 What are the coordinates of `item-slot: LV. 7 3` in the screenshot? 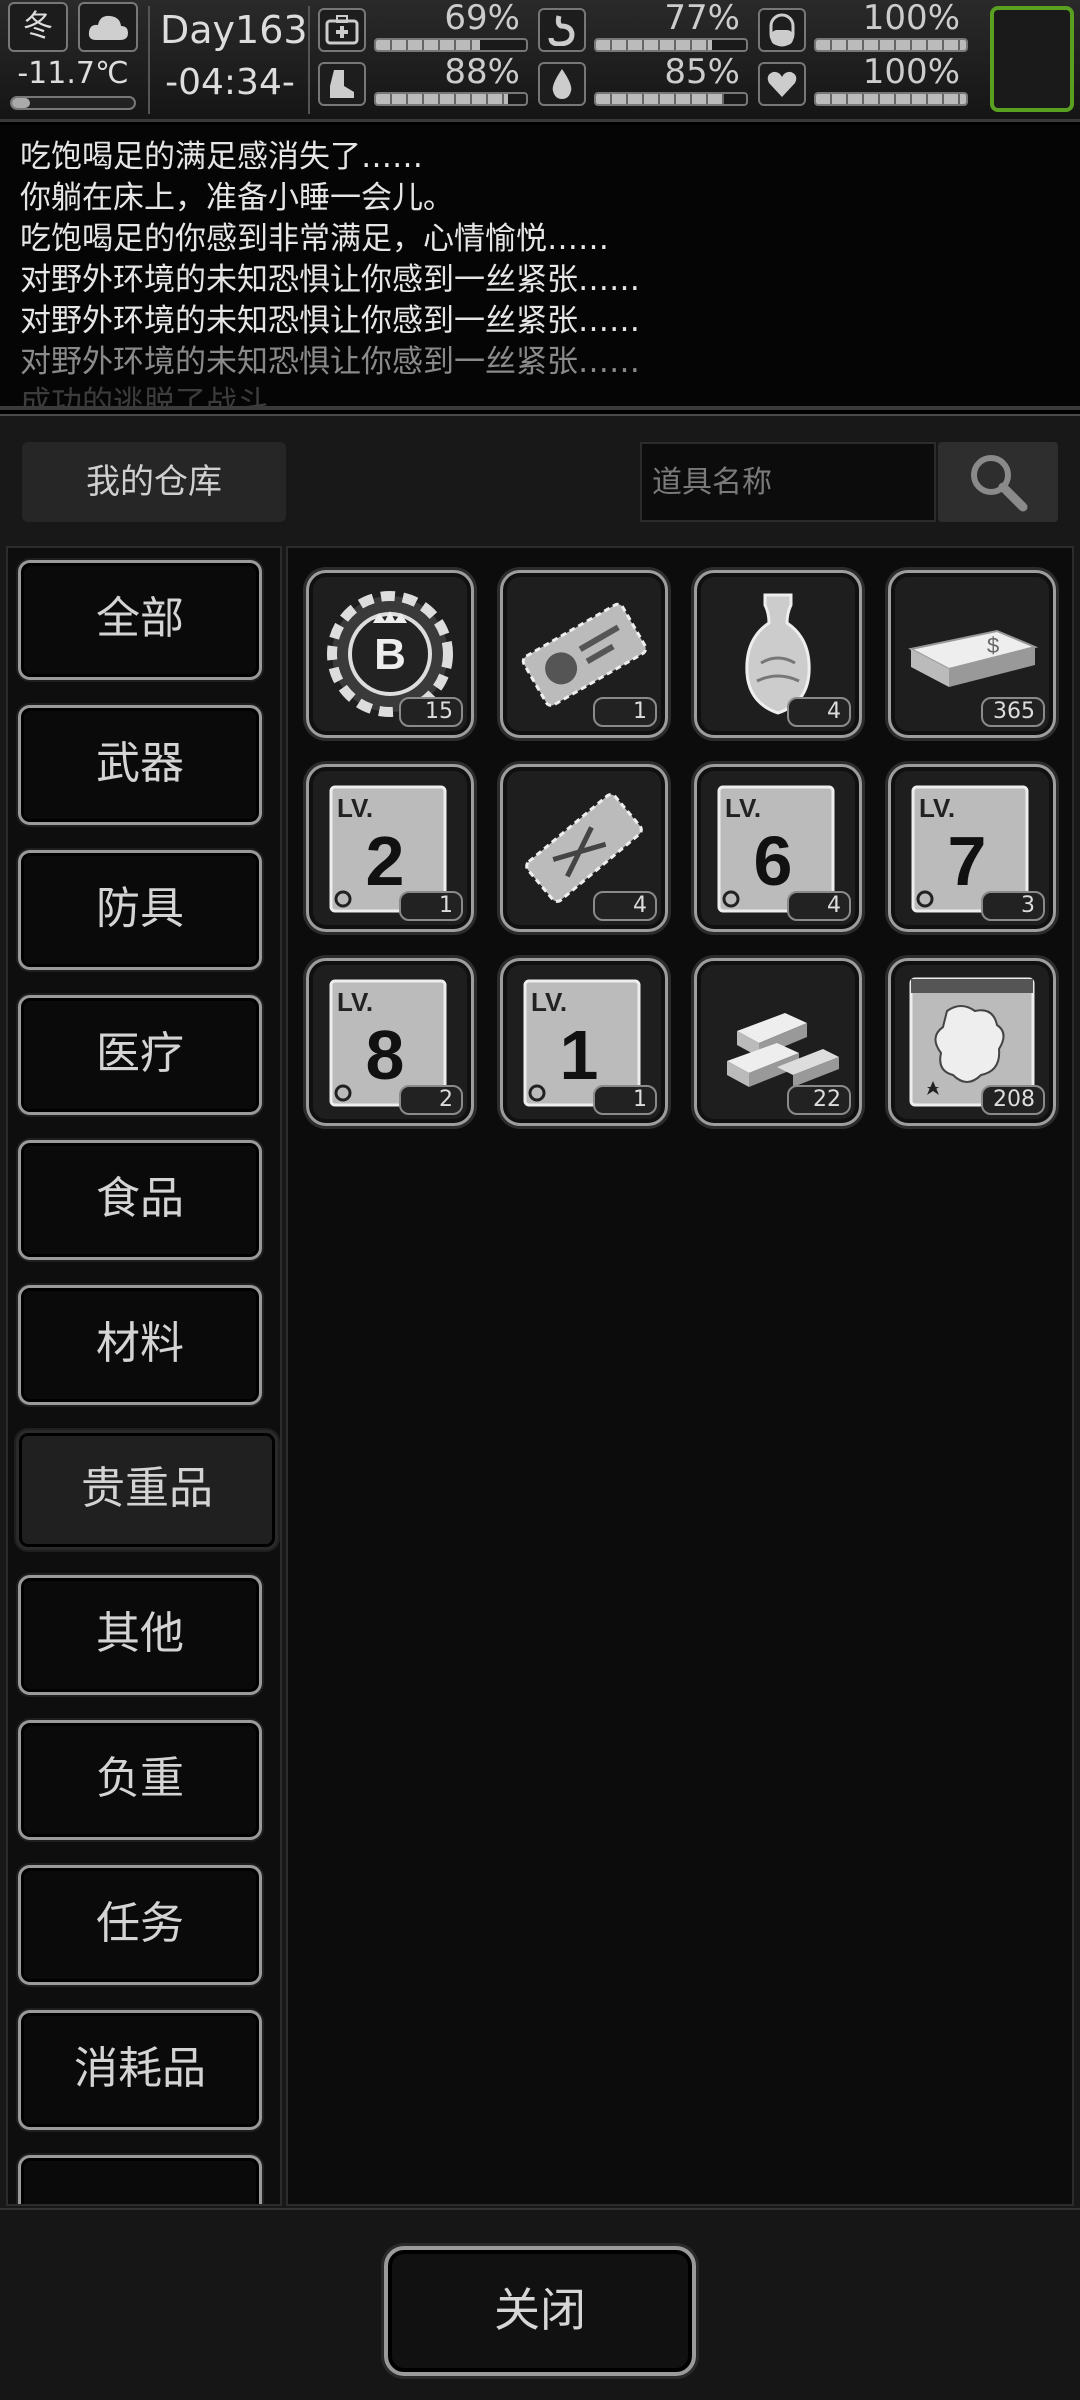 It's located at (972, 848).